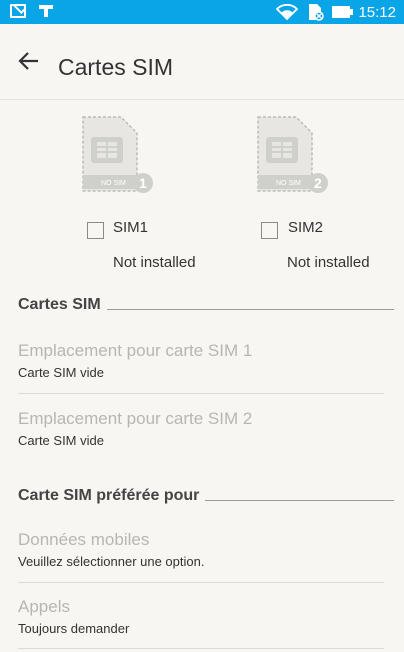 The height and width of the screenshot is (652, 404). What do you see at coordinates (206, 496) in the screenshot?
I see `section-header-preferred-sim: Carte SIM préférée pour` at bounding box center [206, 496].